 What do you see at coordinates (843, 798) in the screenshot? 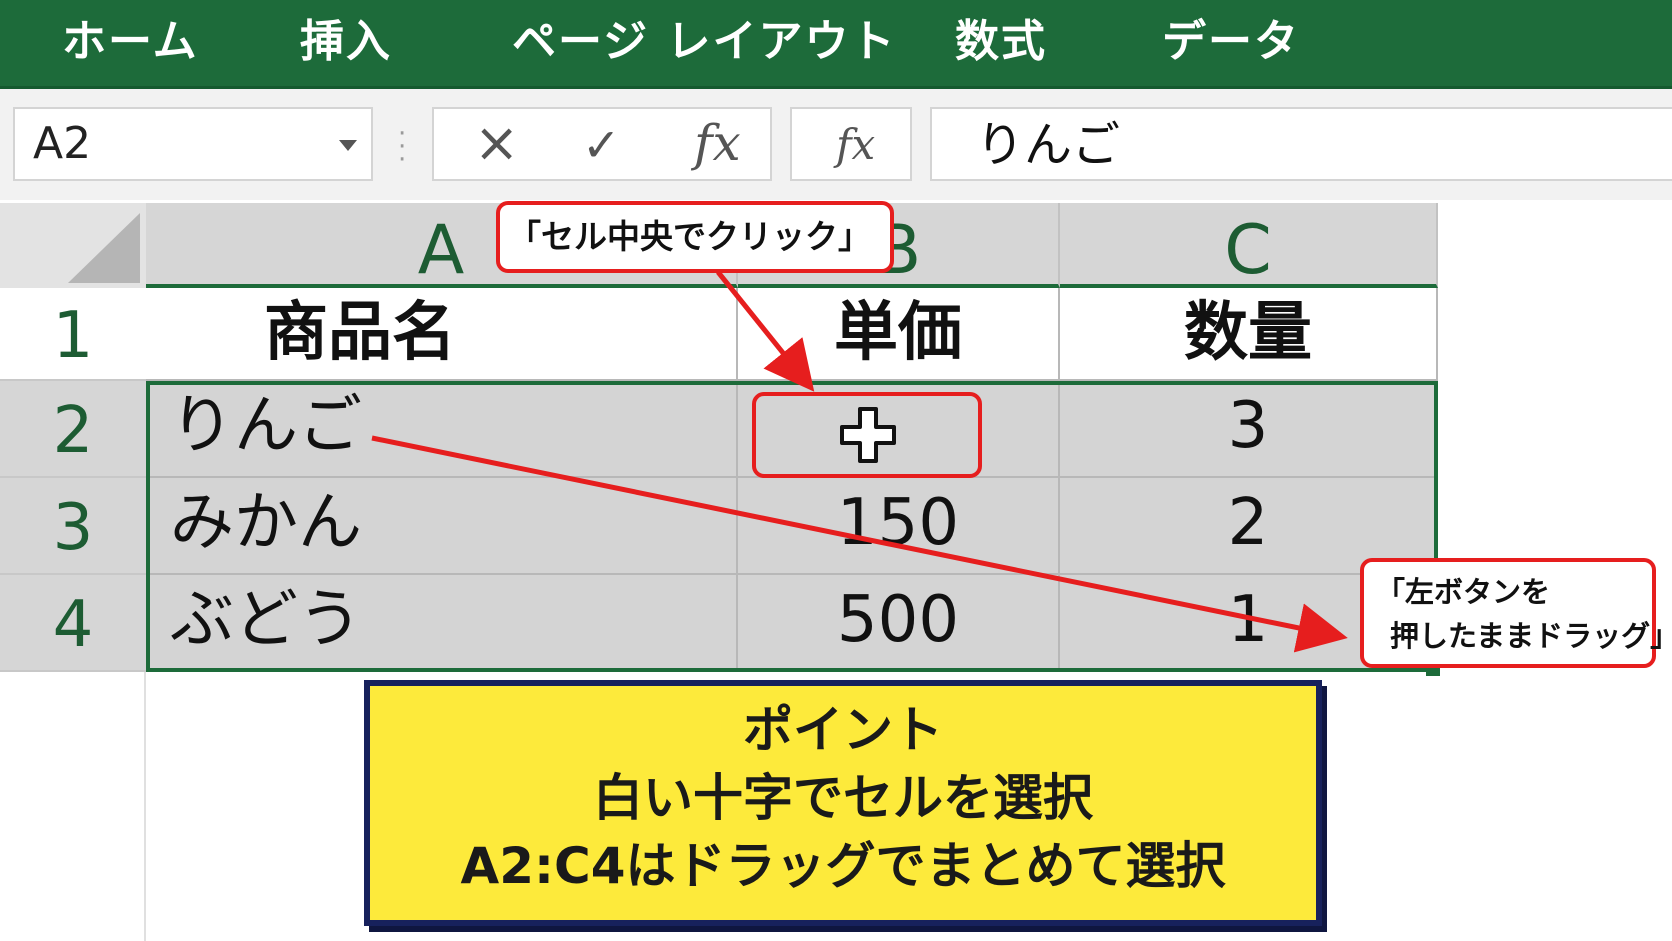
I see `point-line1: 白い十字でセルを選択` at bounding box center [843, 798].